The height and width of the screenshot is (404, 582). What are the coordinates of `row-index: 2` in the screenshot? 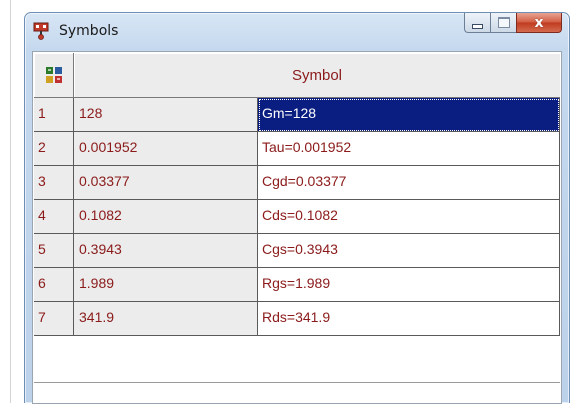 It's located at (54, 149).